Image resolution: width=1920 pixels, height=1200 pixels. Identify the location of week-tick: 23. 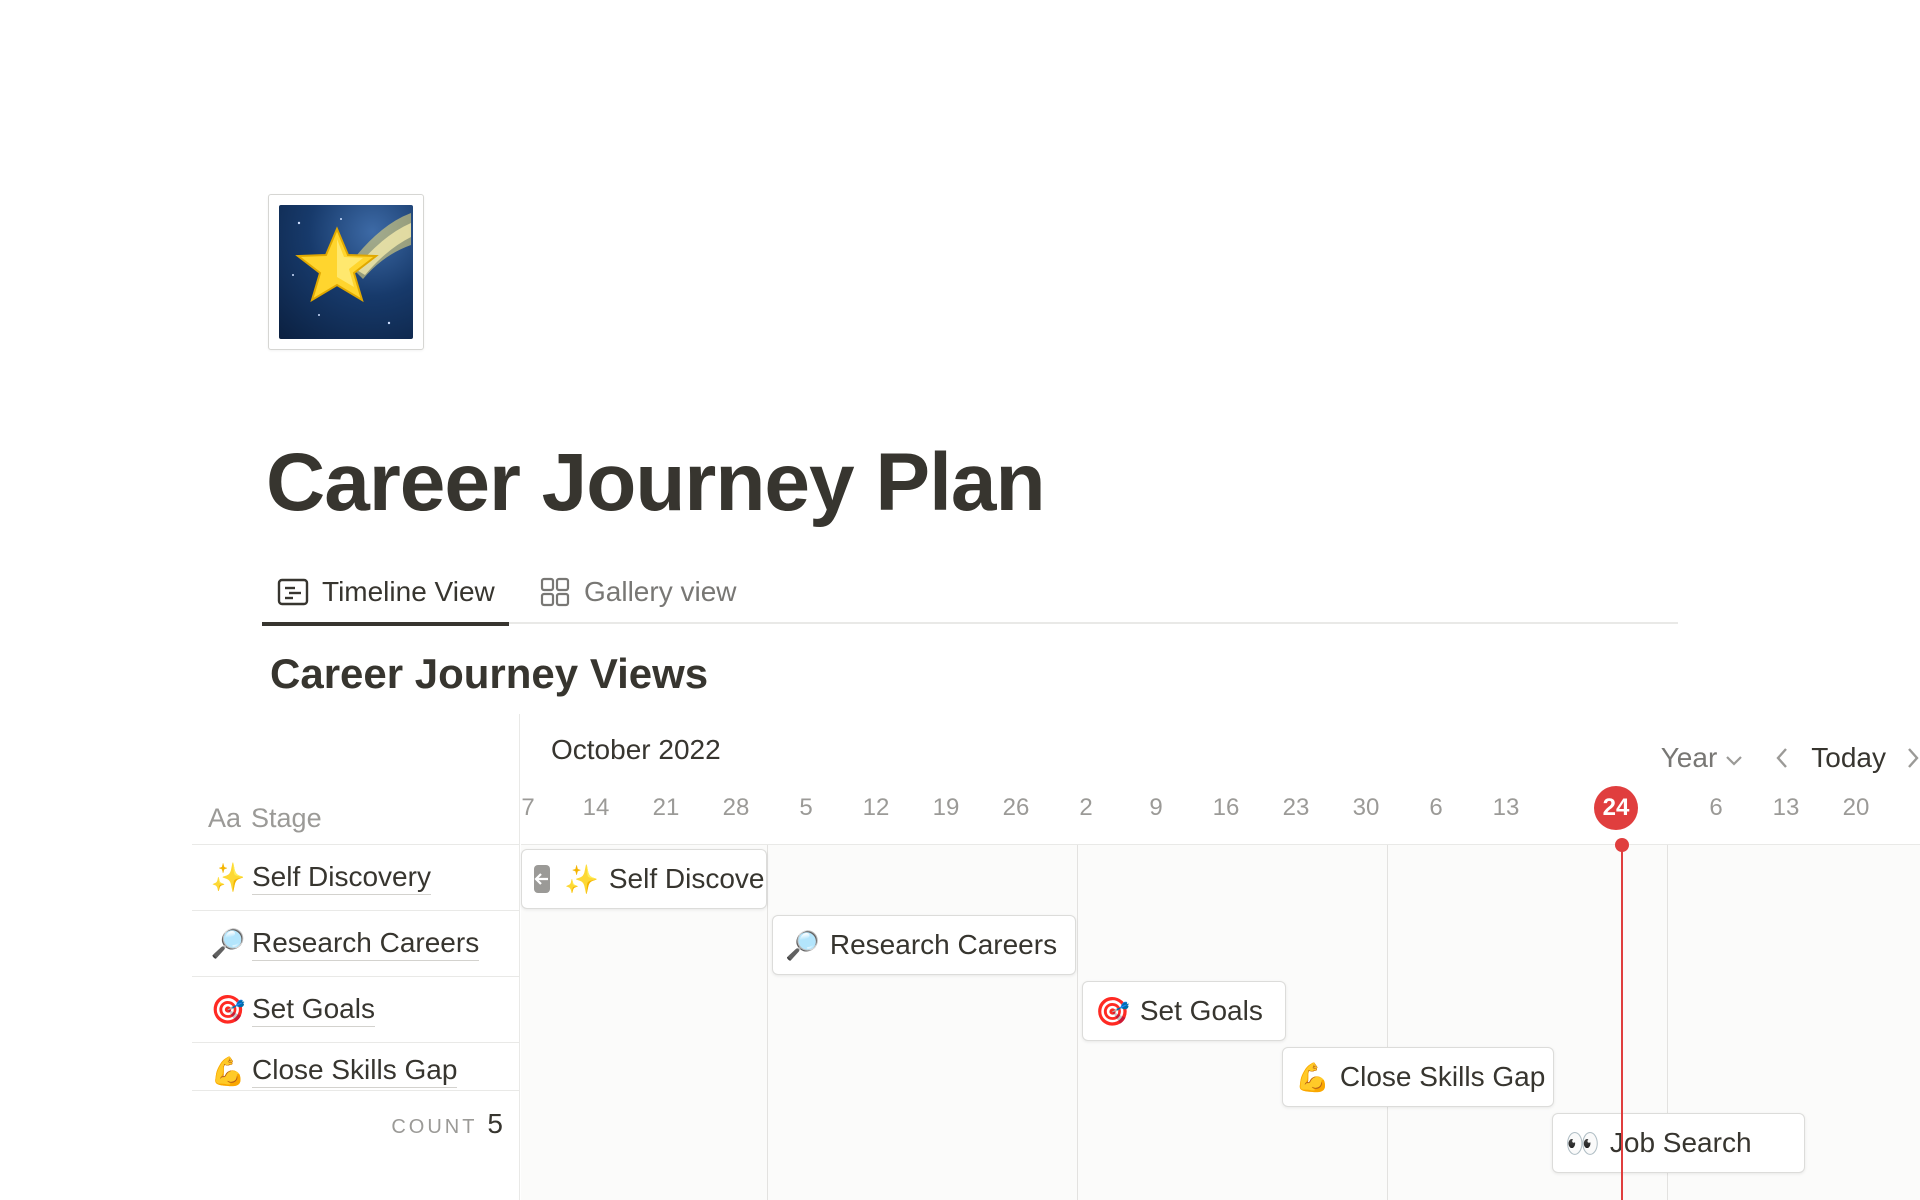
(1296, 807).